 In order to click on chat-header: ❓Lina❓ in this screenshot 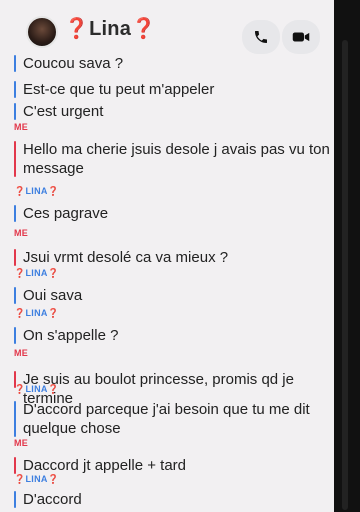, I will do `click(167, 30)`.